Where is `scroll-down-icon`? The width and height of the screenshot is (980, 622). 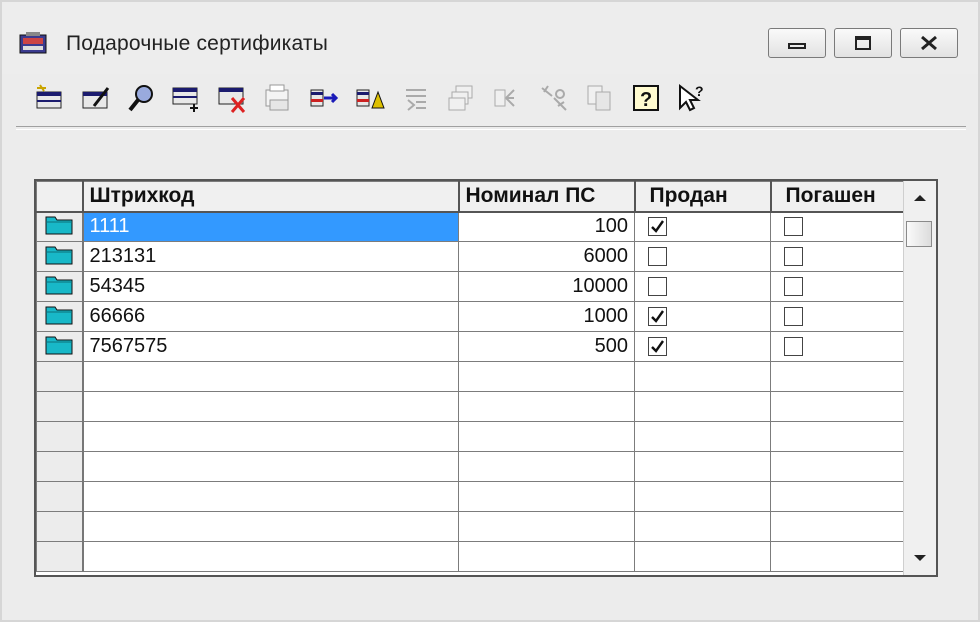
scroll-down-icon is located at coordinates (920, 558).